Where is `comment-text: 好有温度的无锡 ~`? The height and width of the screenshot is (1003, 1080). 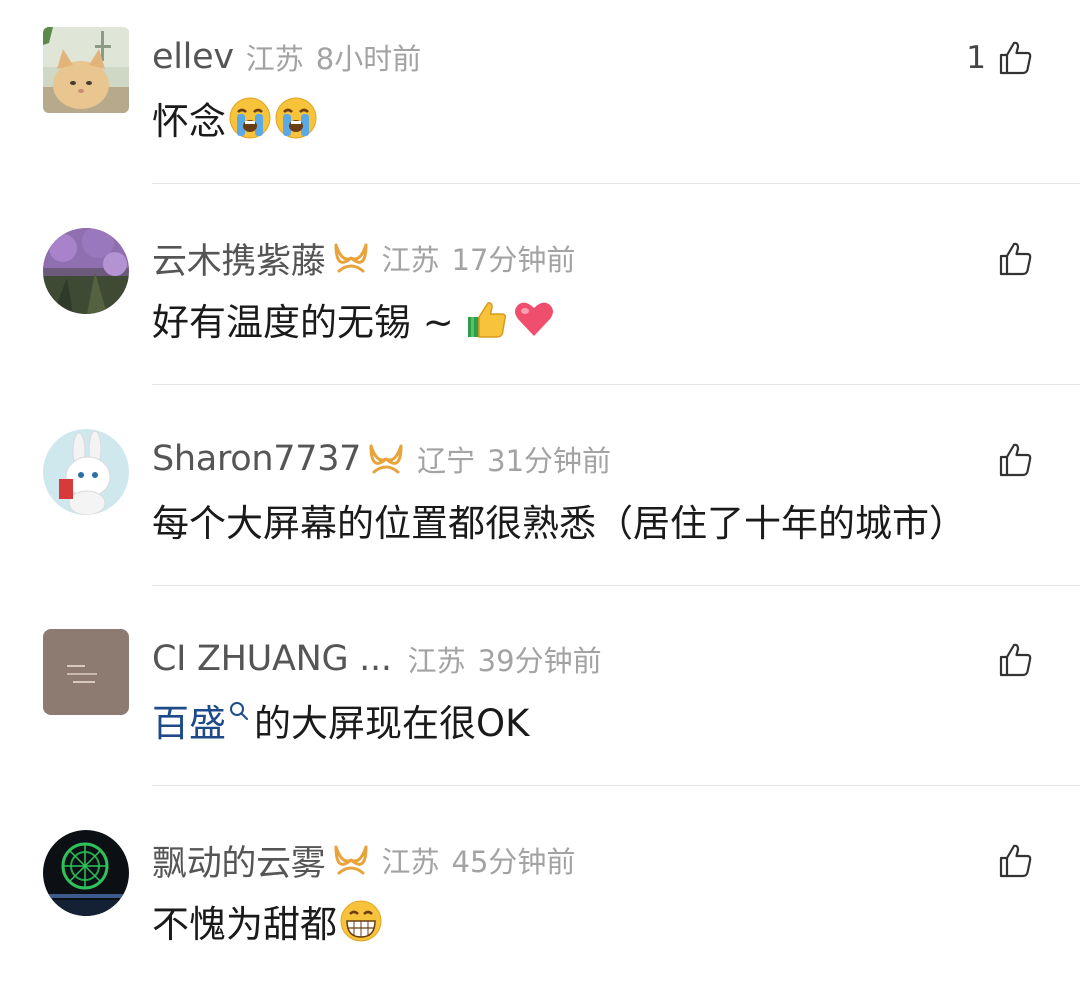 comment-text: 好有温度的无锡 ~ is located at coordinates (354, 319).